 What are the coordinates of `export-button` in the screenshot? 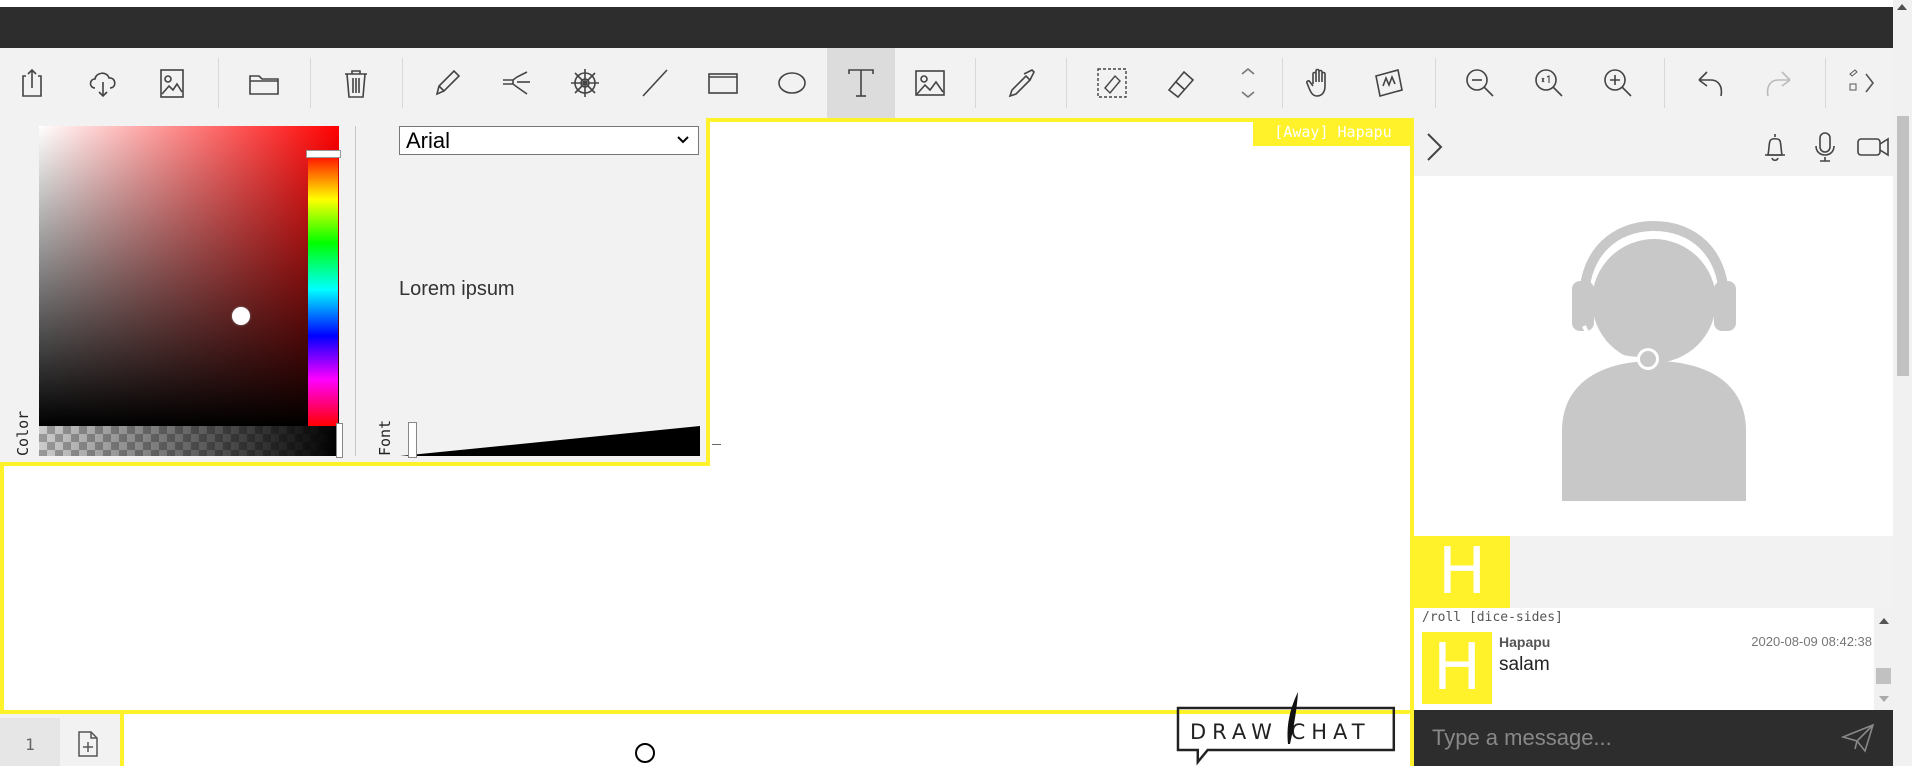 It's located at (34, 83).